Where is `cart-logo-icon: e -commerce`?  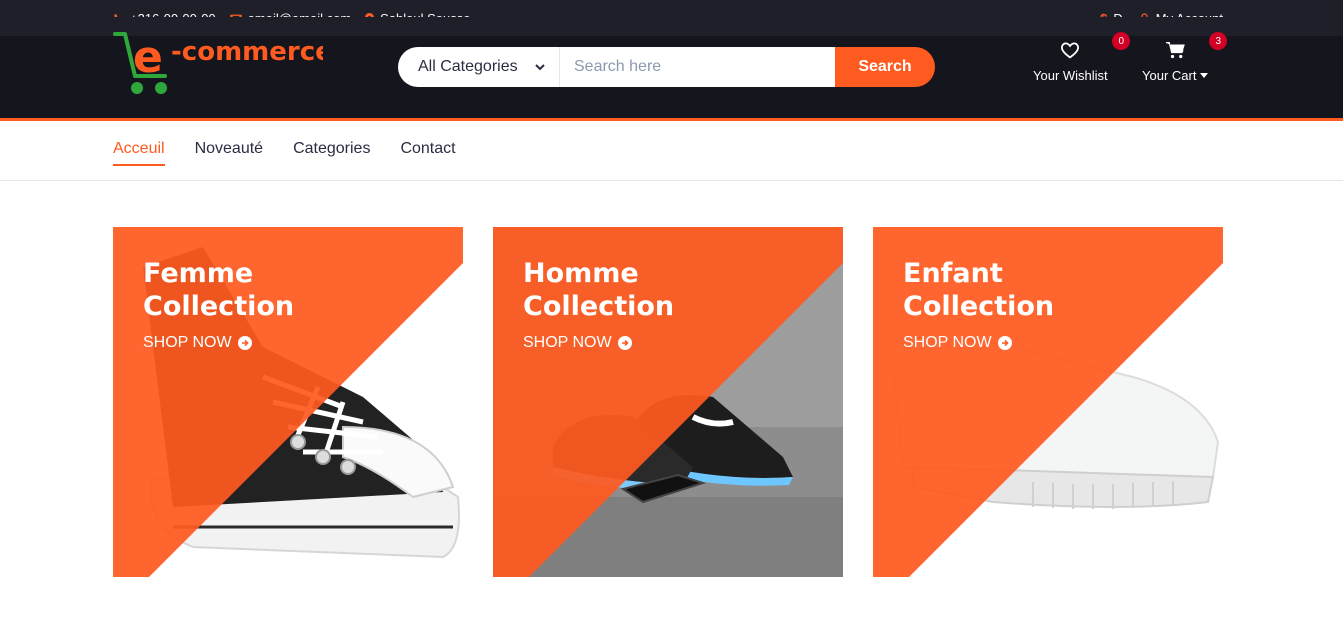
cart-logo-icon: e -commerce is located at coordinates (223, 63).